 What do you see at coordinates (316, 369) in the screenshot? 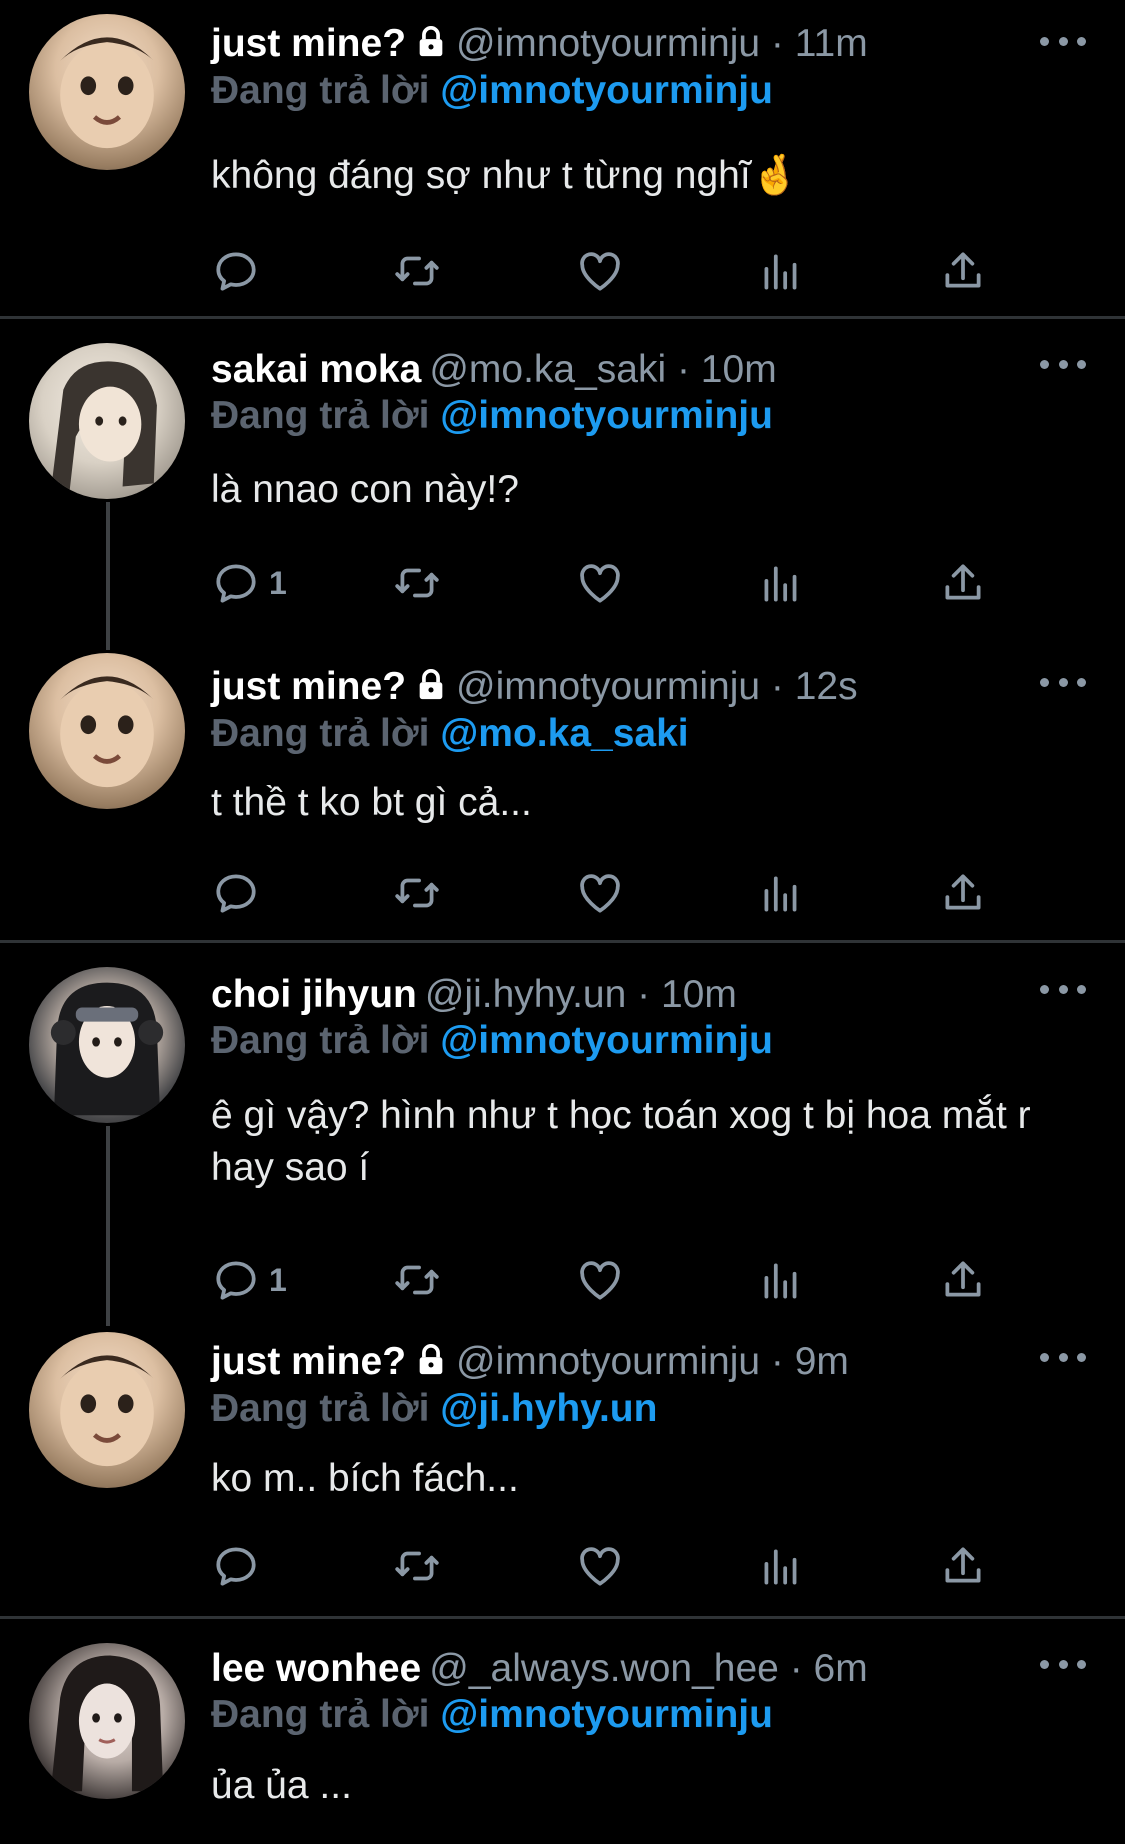
I see `display-name: sakai moka` at bounding box center [316, 369].